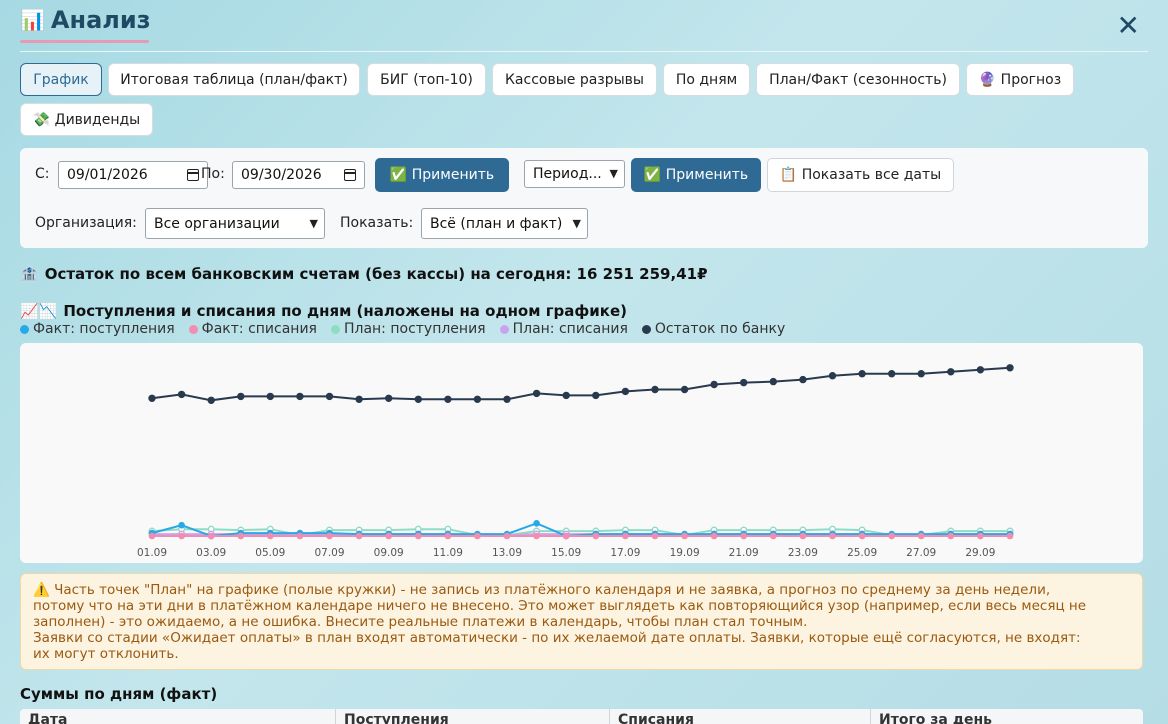 The image size is (1168, 724). Describe the element at coordinates (504, 223) in the screenshot. I see `show-mode-select: Всё (план и факт) ▼` at that location.